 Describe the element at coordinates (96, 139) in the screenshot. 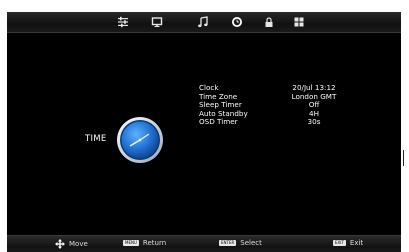

I see `section-title: TIME` at that location.